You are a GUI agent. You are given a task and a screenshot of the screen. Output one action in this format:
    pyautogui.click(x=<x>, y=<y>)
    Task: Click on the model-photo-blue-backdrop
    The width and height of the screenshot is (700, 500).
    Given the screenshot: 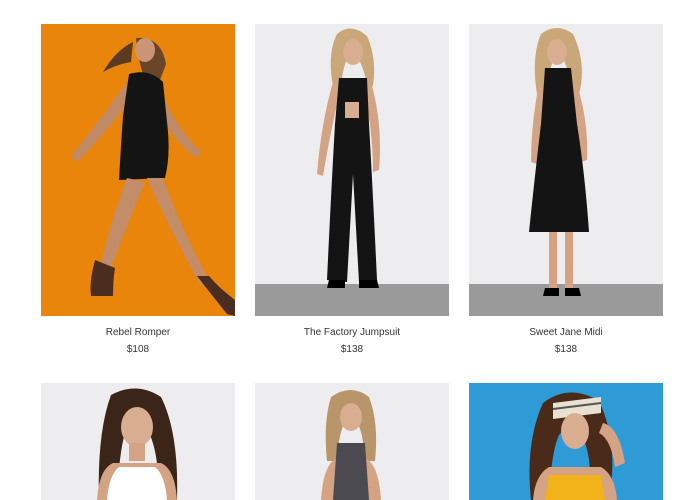 What is the action you would take?
    pyautogui.click(x=566, y=441)
    